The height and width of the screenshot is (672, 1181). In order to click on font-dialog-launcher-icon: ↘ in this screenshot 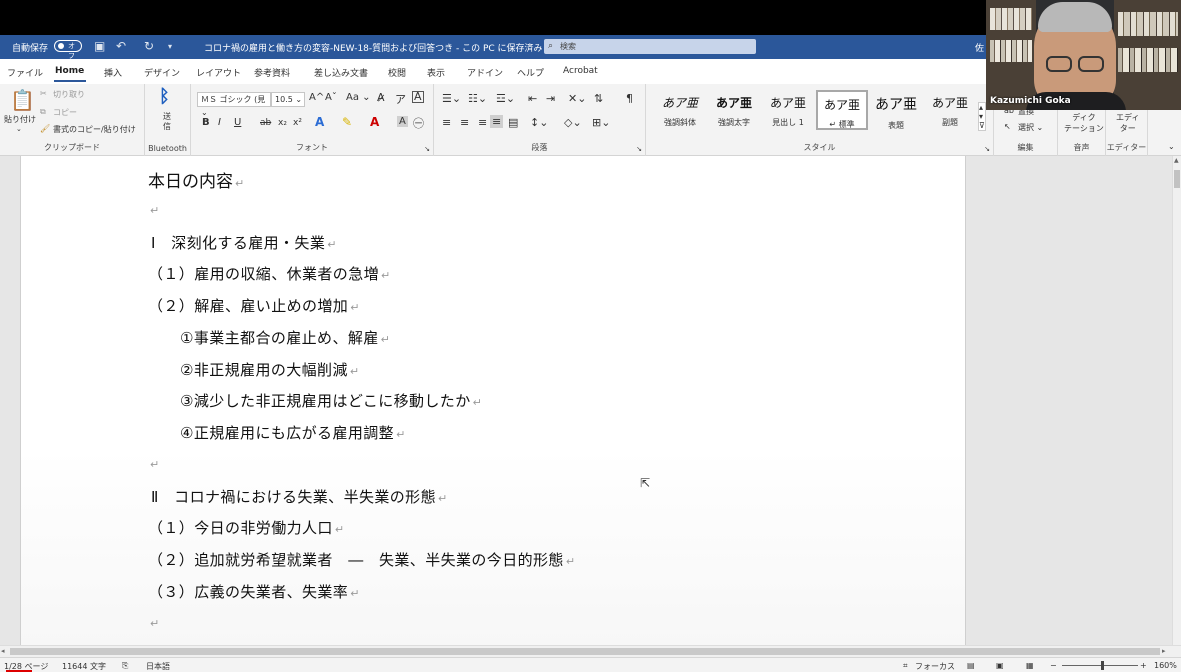, I will do `click(427, 149)`.